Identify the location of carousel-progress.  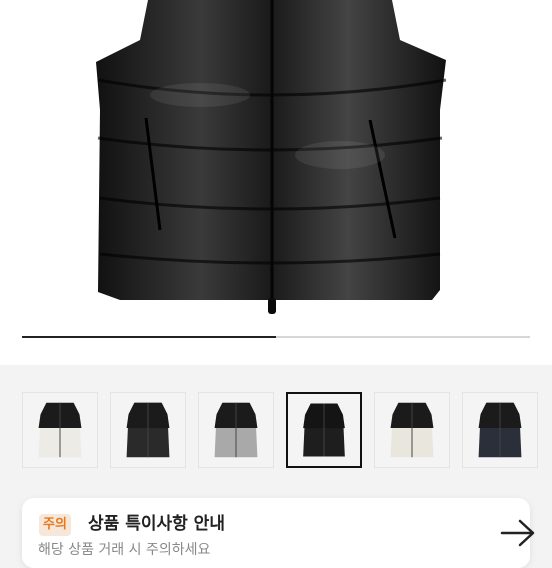
(276, 337).